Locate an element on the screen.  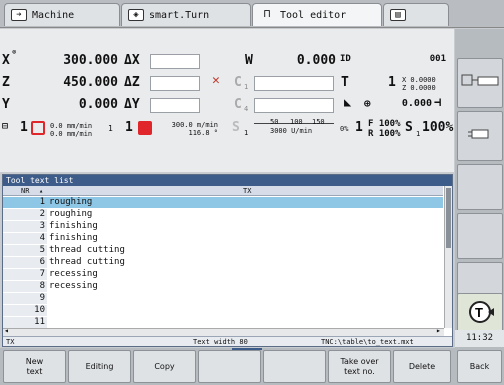
channel-a-label: 1 is located at coordinates (24, 127).